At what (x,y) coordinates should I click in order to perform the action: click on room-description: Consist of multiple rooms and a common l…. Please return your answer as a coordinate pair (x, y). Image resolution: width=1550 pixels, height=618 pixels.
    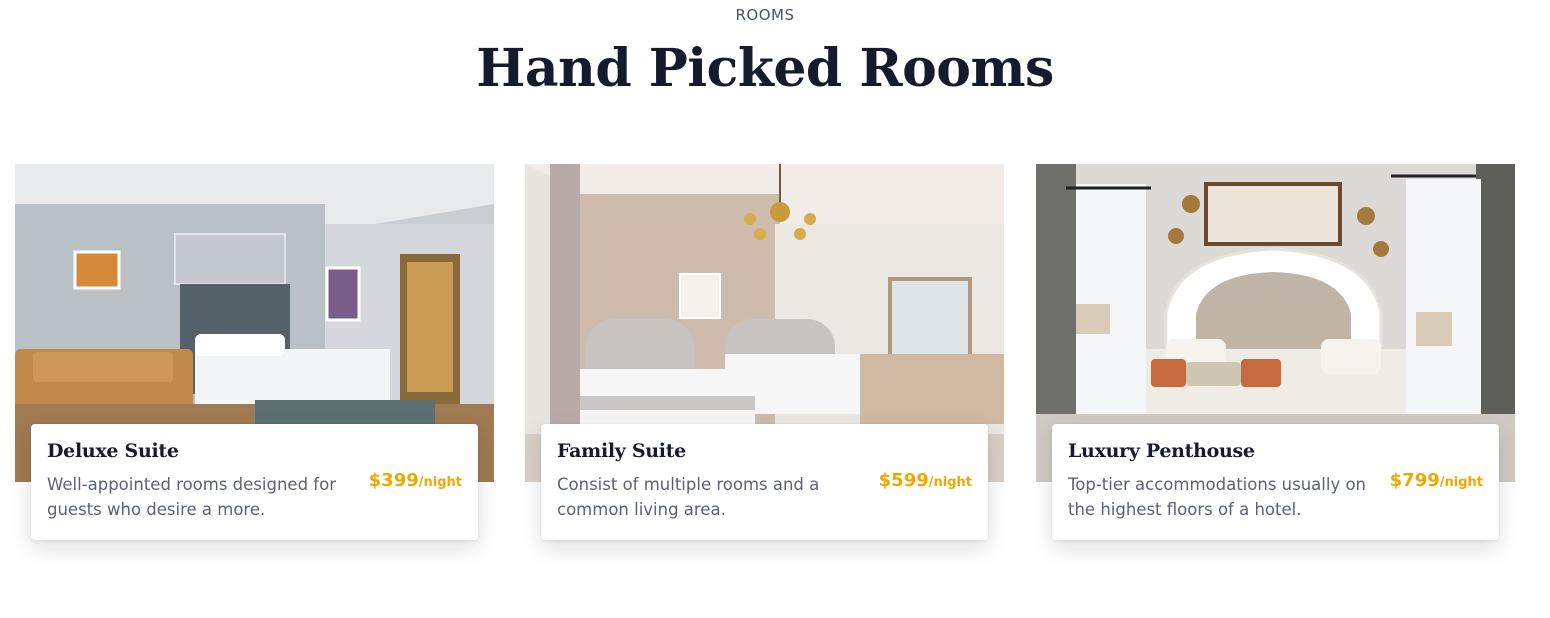
    Looking at the image, I should click on (688, 497).